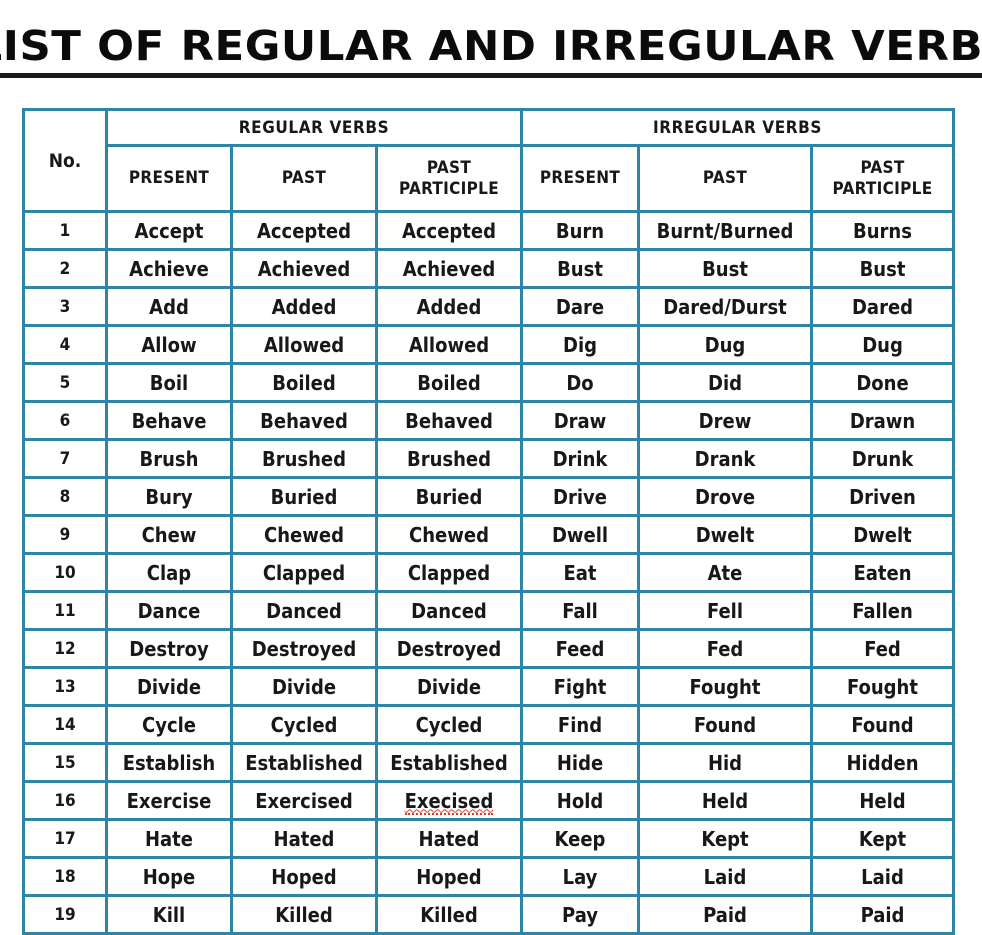 The height and width of the screenshot is (935, 982). Describe the element at coordinates (580, 344) in the screenshot. I see `cell-irregular-present: Dig` at that location.